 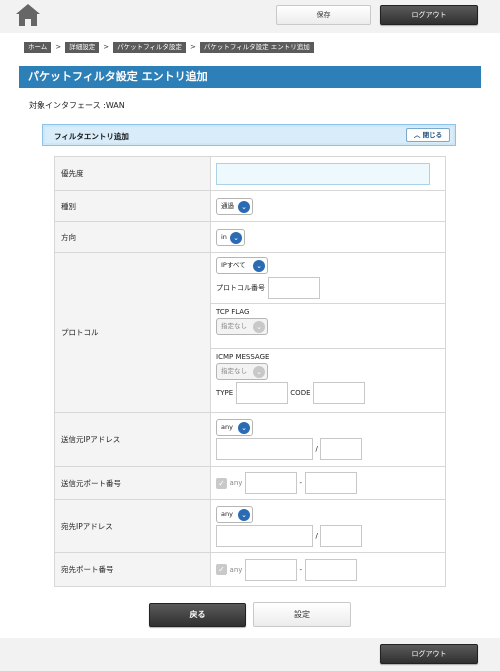 I want to click on src-port-any-checkbox: ✓, so click(x=221, y=483).